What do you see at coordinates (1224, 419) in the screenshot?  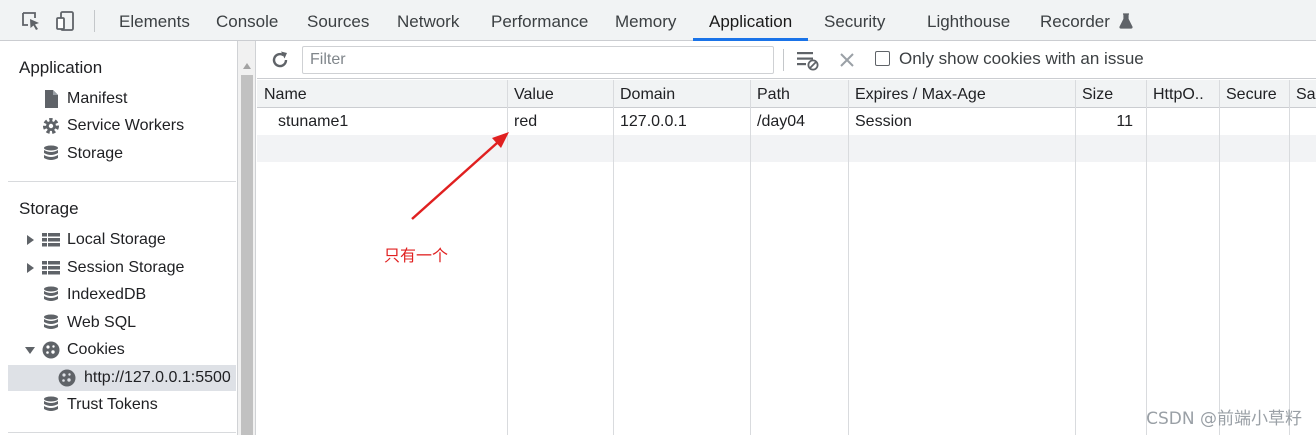 I see `watermark: CSDN @前端小草籽` at bounding box center [1224, 419].